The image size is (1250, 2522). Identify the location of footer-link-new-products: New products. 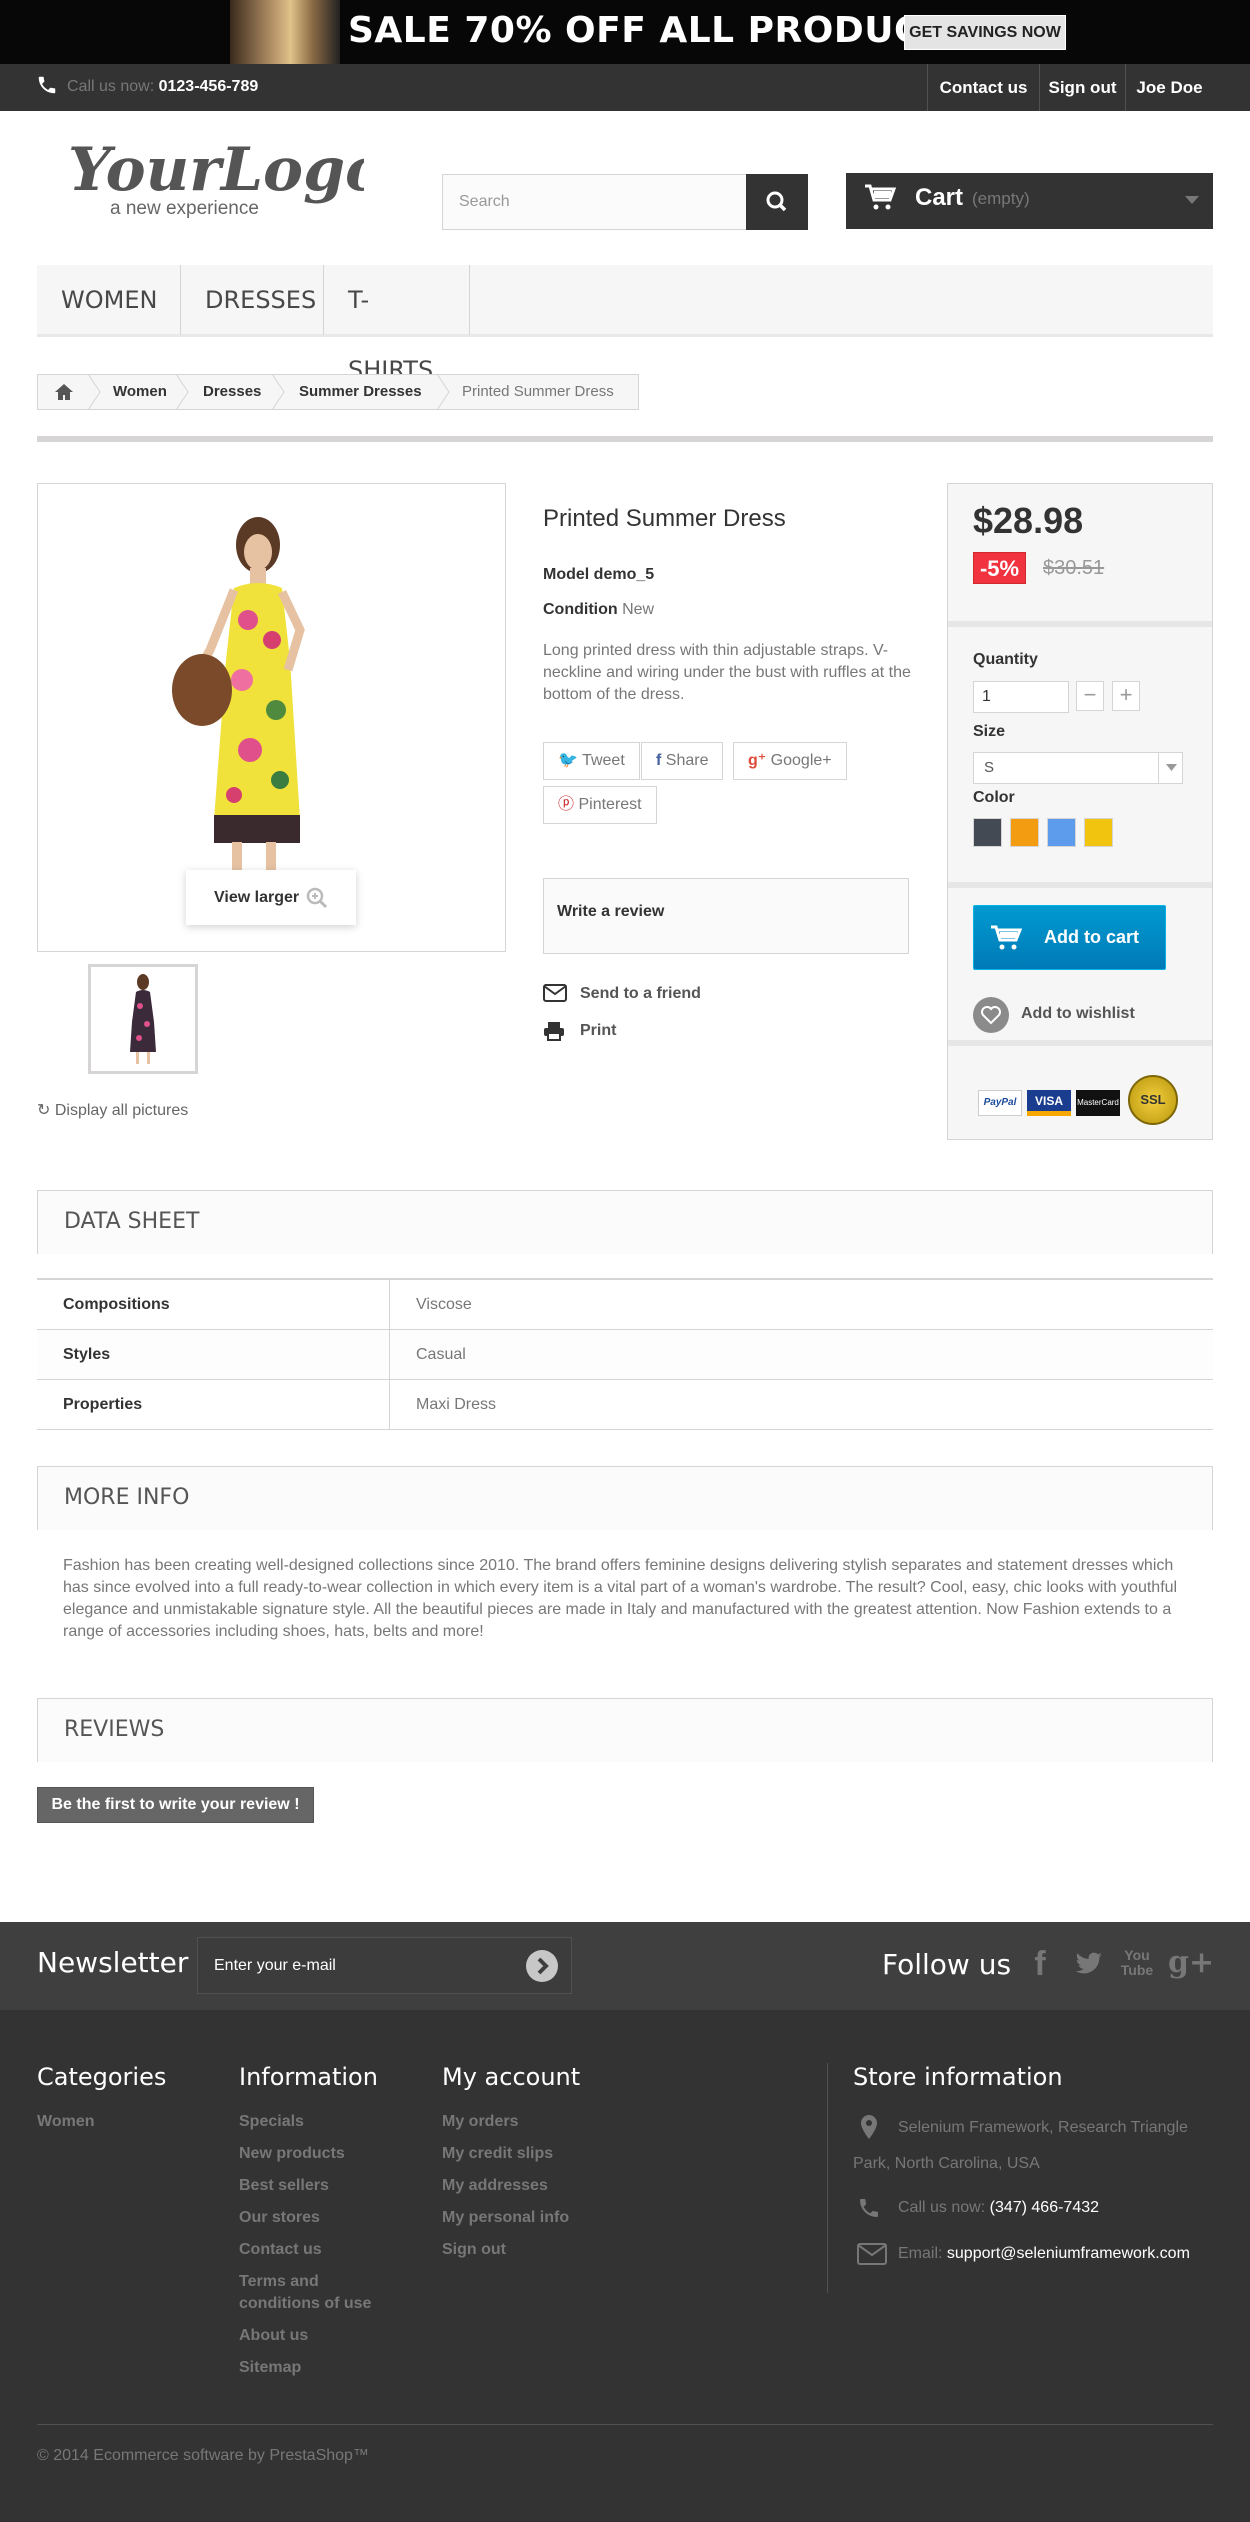
(292, 2154).